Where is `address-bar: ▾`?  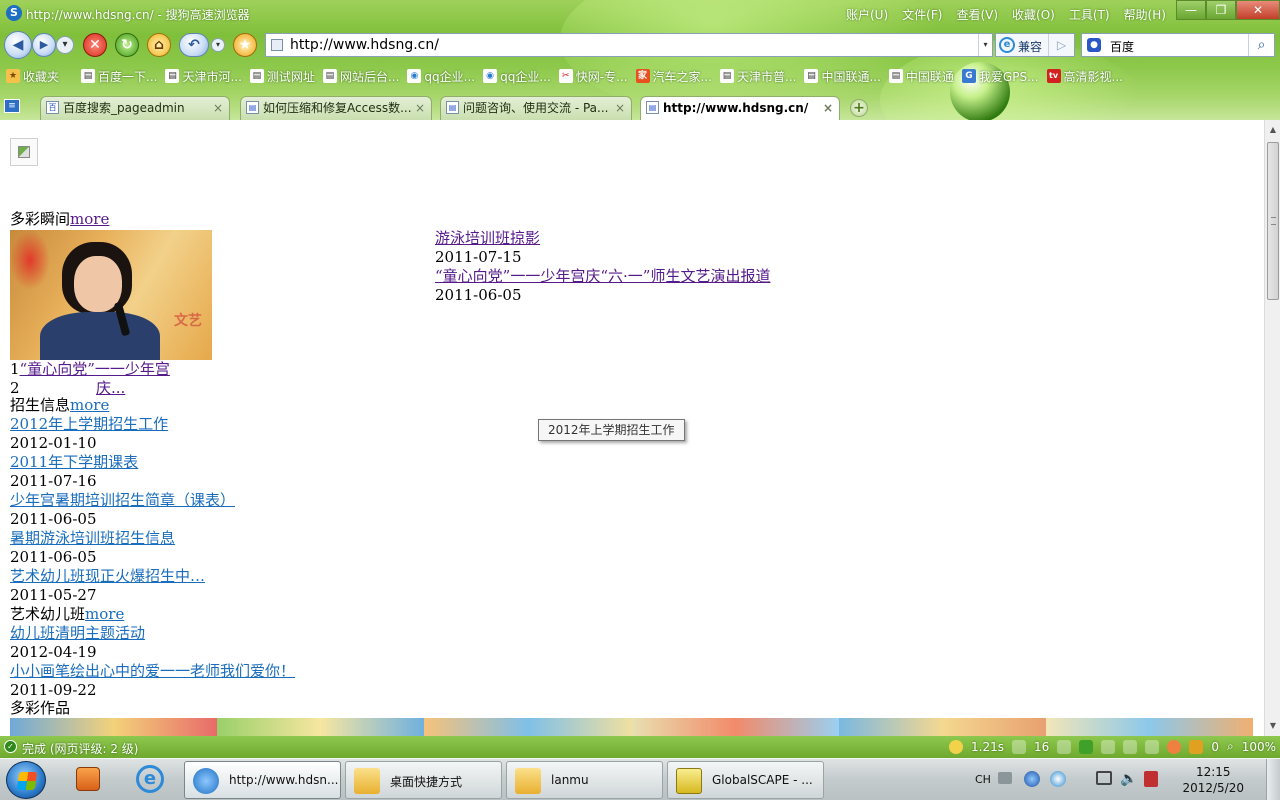 address-bar: ▾ is located at coordinates (629, 45).